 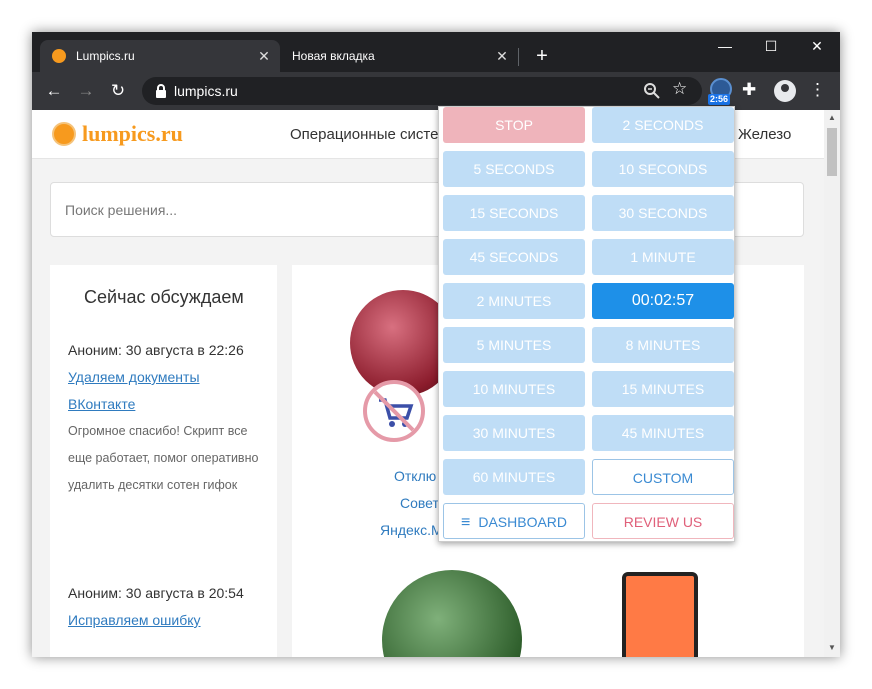 What do you see at coordinates (514, 301) in the screenshot?
I see `2-minutes-button: 2 MINUTES` at bounding box center [514, 301].